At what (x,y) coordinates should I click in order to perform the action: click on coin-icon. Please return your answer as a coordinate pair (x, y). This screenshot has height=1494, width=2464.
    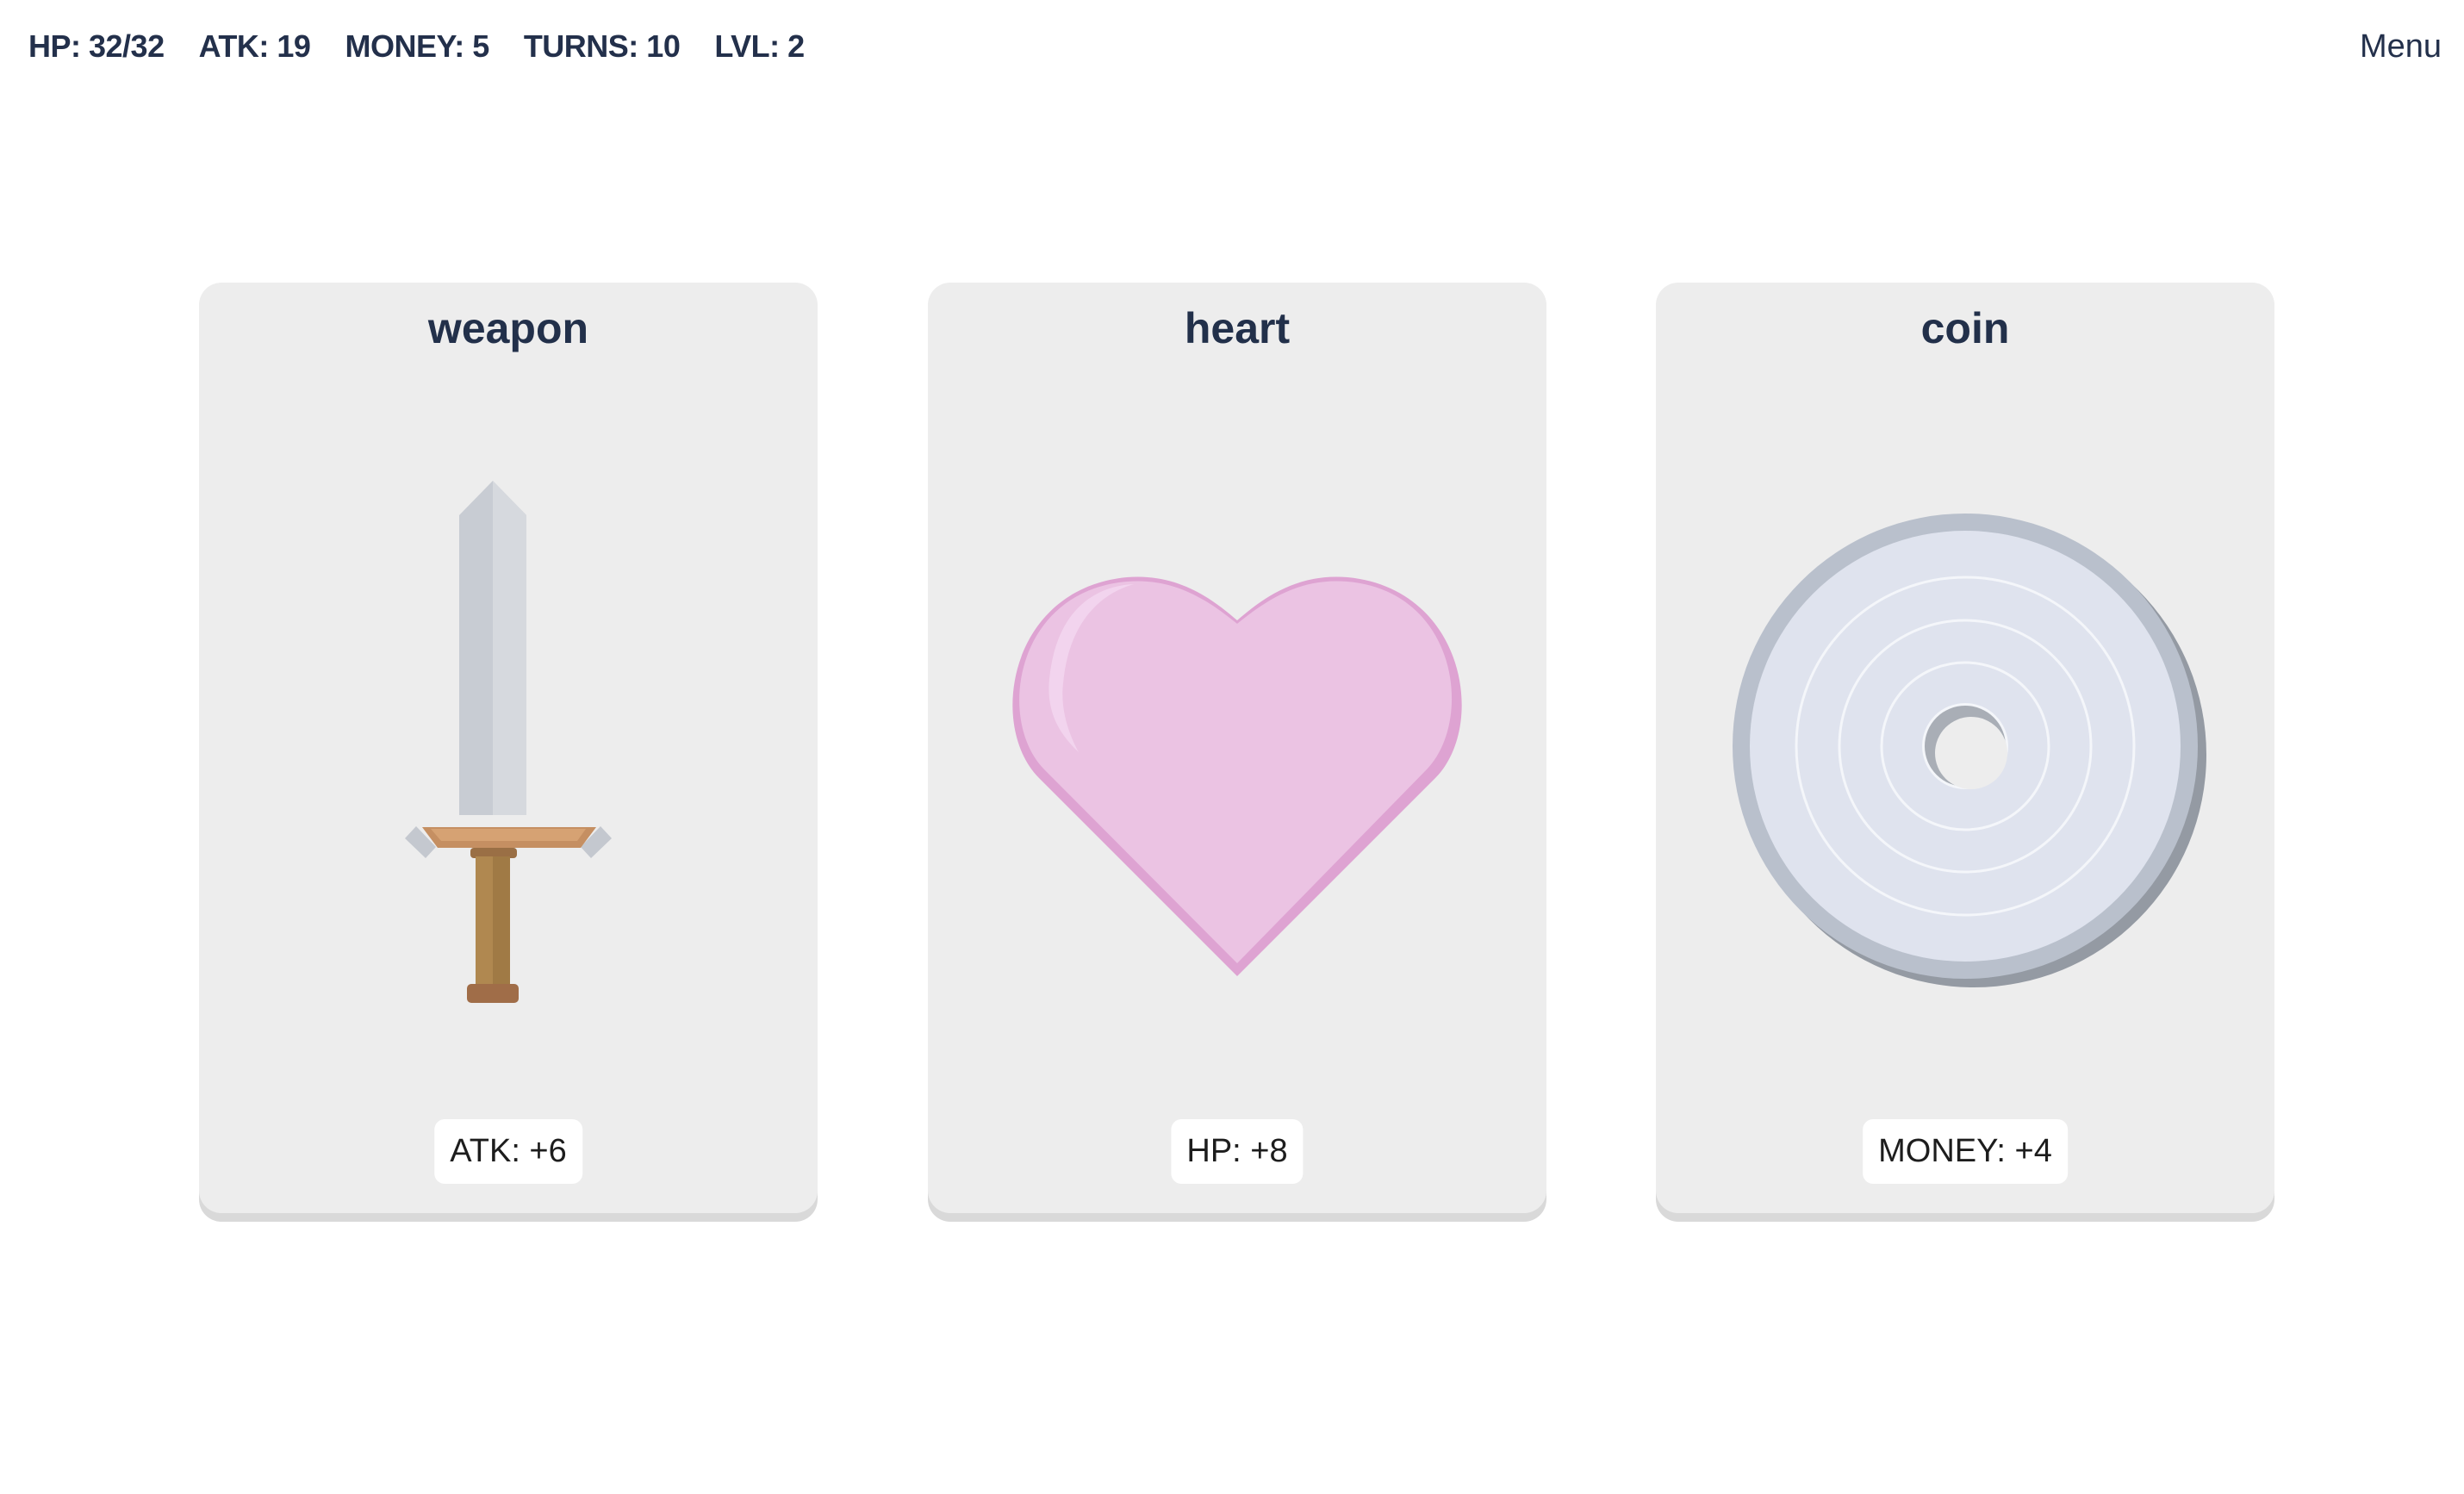
    Looking at the image, I should click on (1970, 750).